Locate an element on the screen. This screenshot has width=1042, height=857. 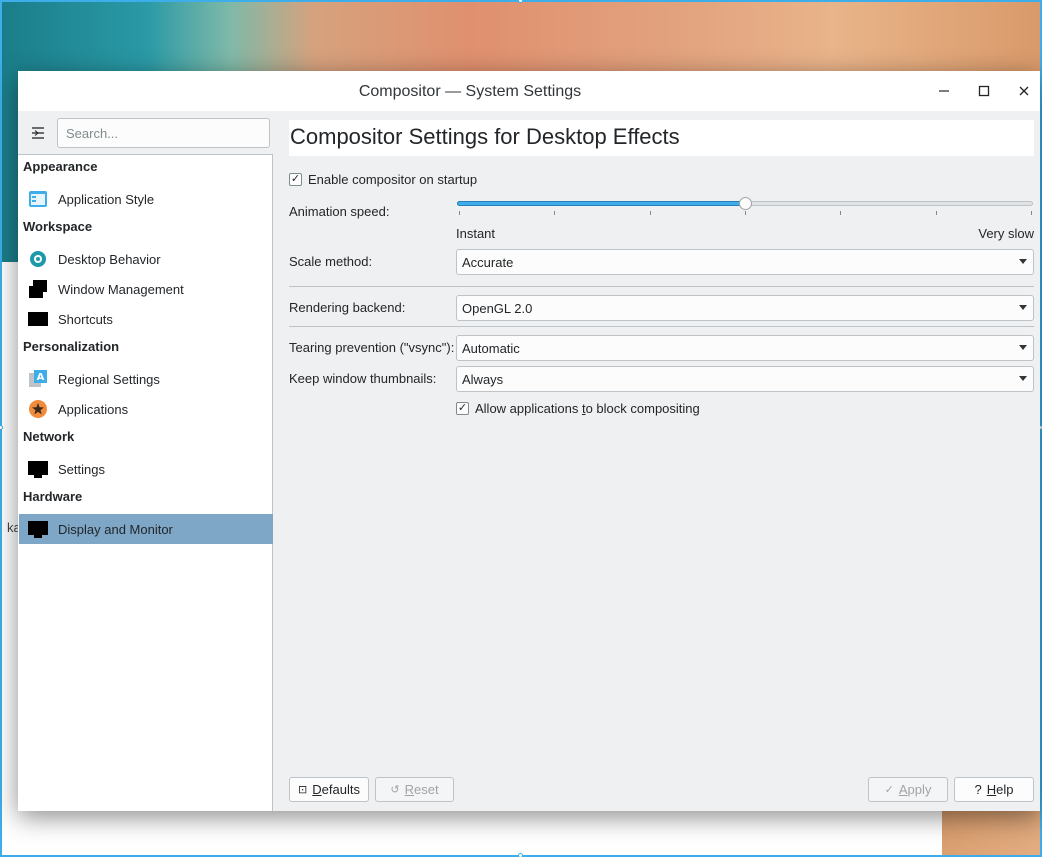
enable-compositor-checkbox: ✓ Enable compositor on startup is located at coordinates (383, 179).